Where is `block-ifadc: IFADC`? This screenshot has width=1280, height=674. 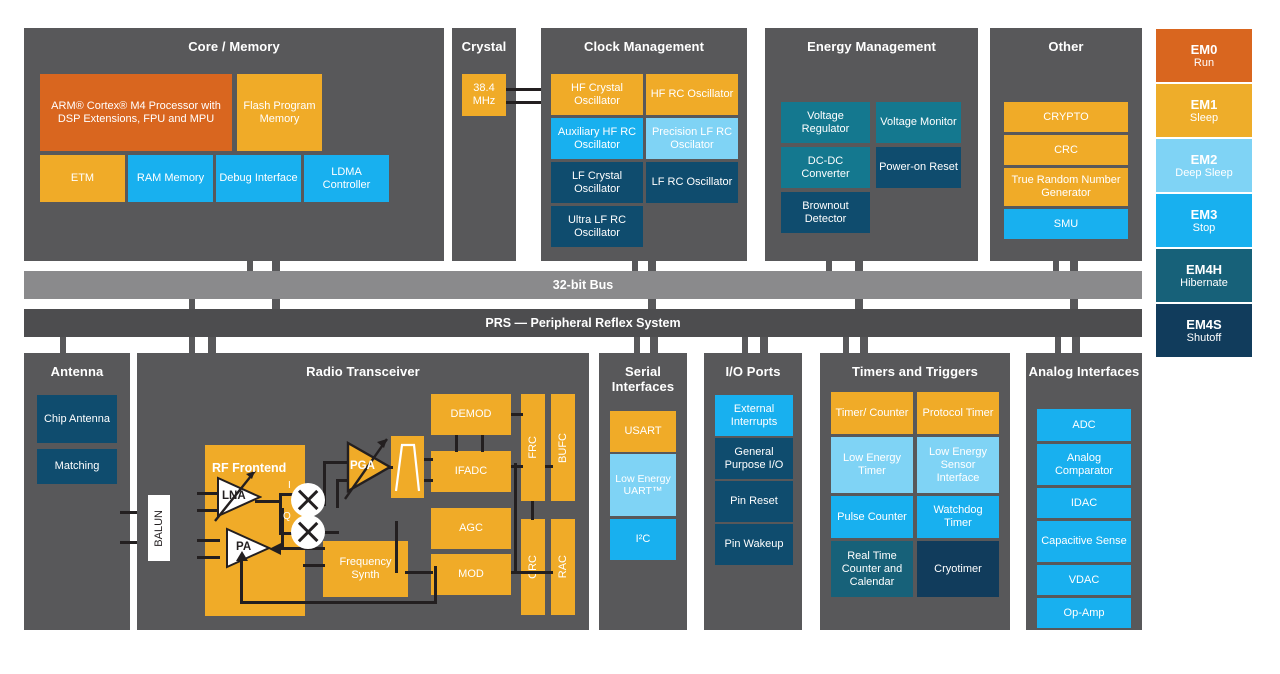 block-ifadc: IFADC is located at coordinates (471, 471).